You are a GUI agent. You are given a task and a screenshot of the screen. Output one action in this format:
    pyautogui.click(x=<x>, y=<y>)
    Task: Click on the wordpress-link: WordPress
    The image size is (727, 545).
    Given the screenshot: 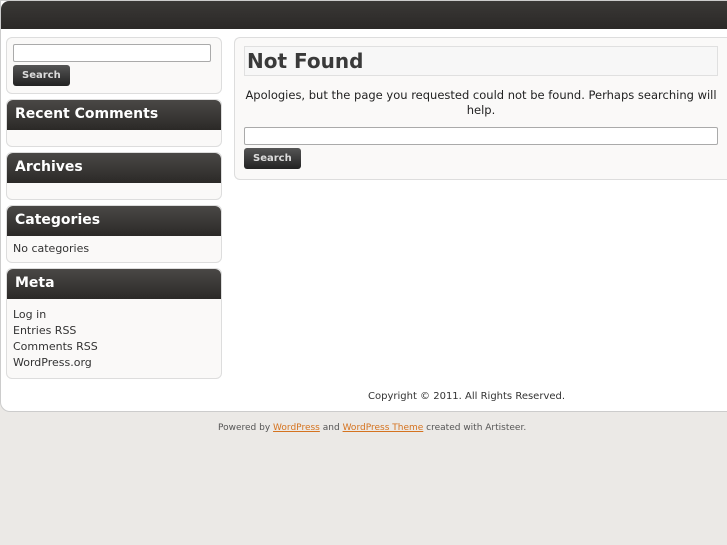 What is the action you would take?
    pyautogui.click(x=296, y=428)
    